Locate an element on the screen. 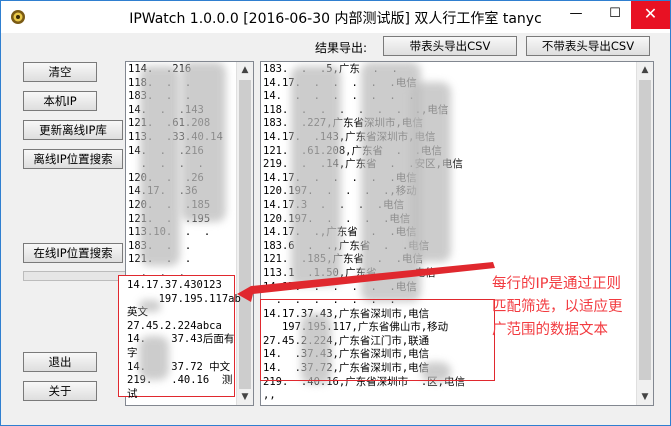 The height and width of the screenshot is (426, 671). input-scroll-thumb is located at coordinates (245, 240).